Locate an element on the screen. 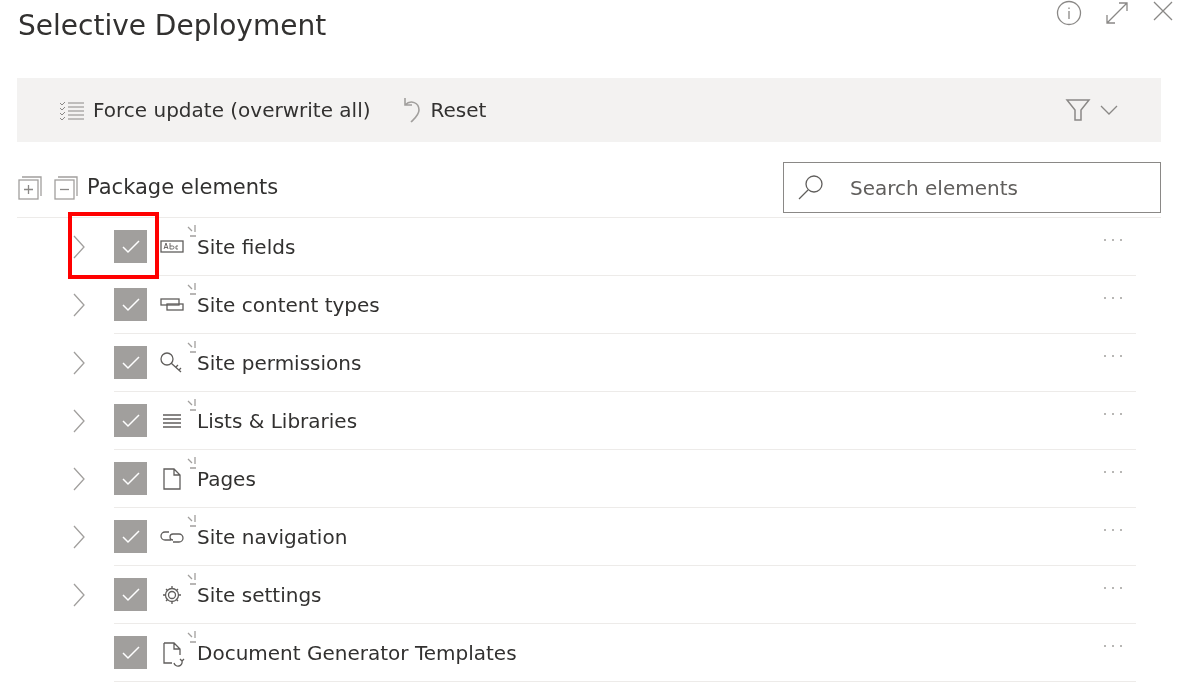 This screenshot has width=1186, height=694. link-icon is located at coordinates (172, 536).